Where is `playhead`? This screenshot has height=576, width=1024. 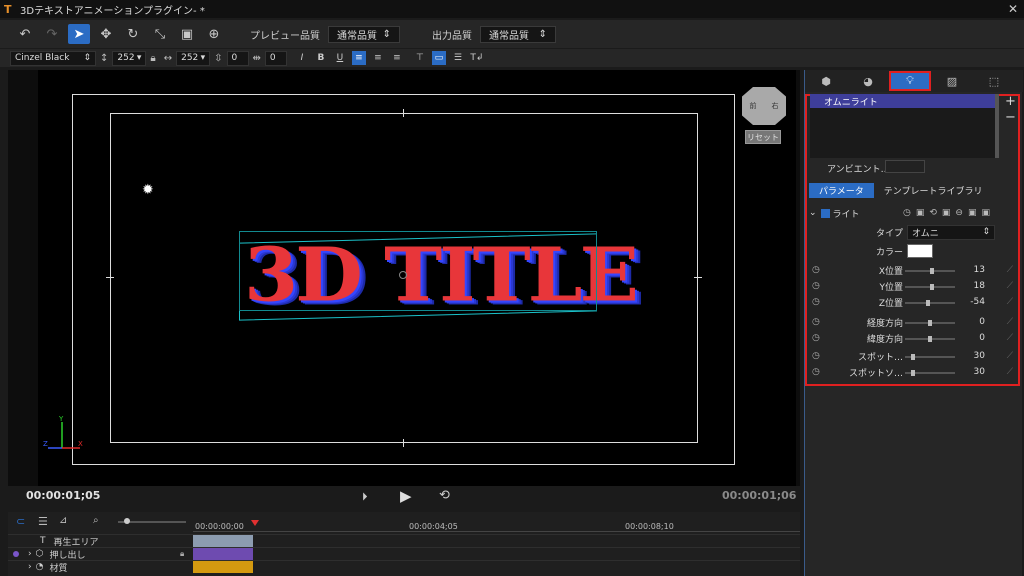
playhead is located at coordinates (255, 523).